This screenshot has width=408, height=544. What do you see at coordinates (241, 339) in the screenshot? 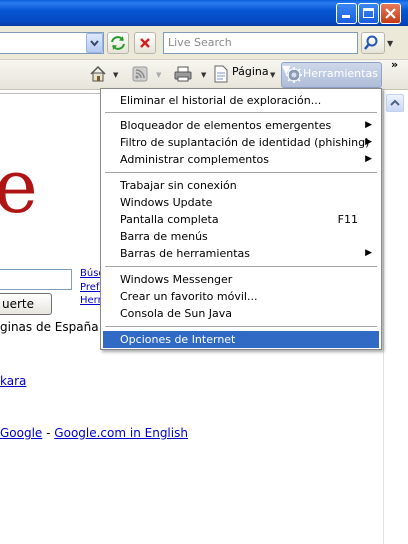
I see `menu-item-opciones-internet: Opciones de Internet` at bounding box center [241, 339].